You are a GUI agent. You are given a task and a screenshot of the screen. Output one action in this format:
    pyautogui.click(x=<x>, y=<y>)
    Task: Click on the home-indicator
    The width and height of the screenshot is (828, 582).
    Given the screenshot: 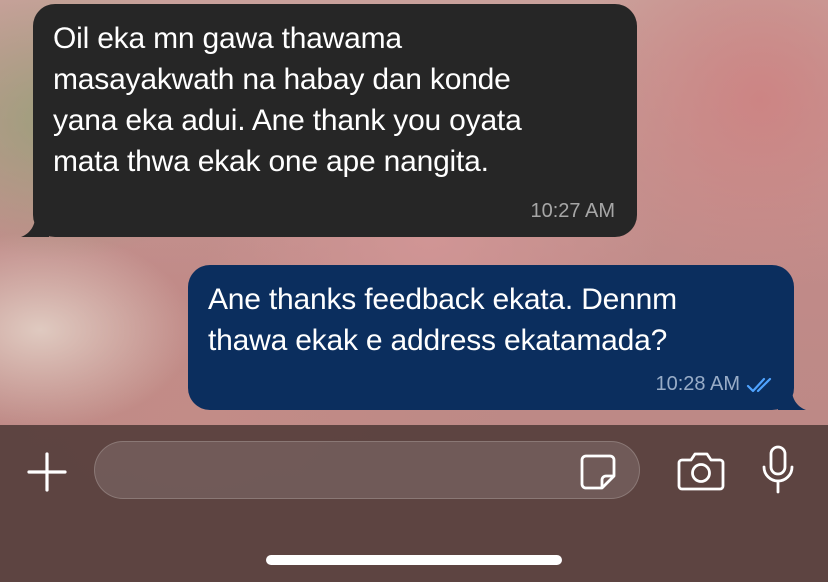 What is the action you would take?
    pyautogui.click(x=414, y=560)
    